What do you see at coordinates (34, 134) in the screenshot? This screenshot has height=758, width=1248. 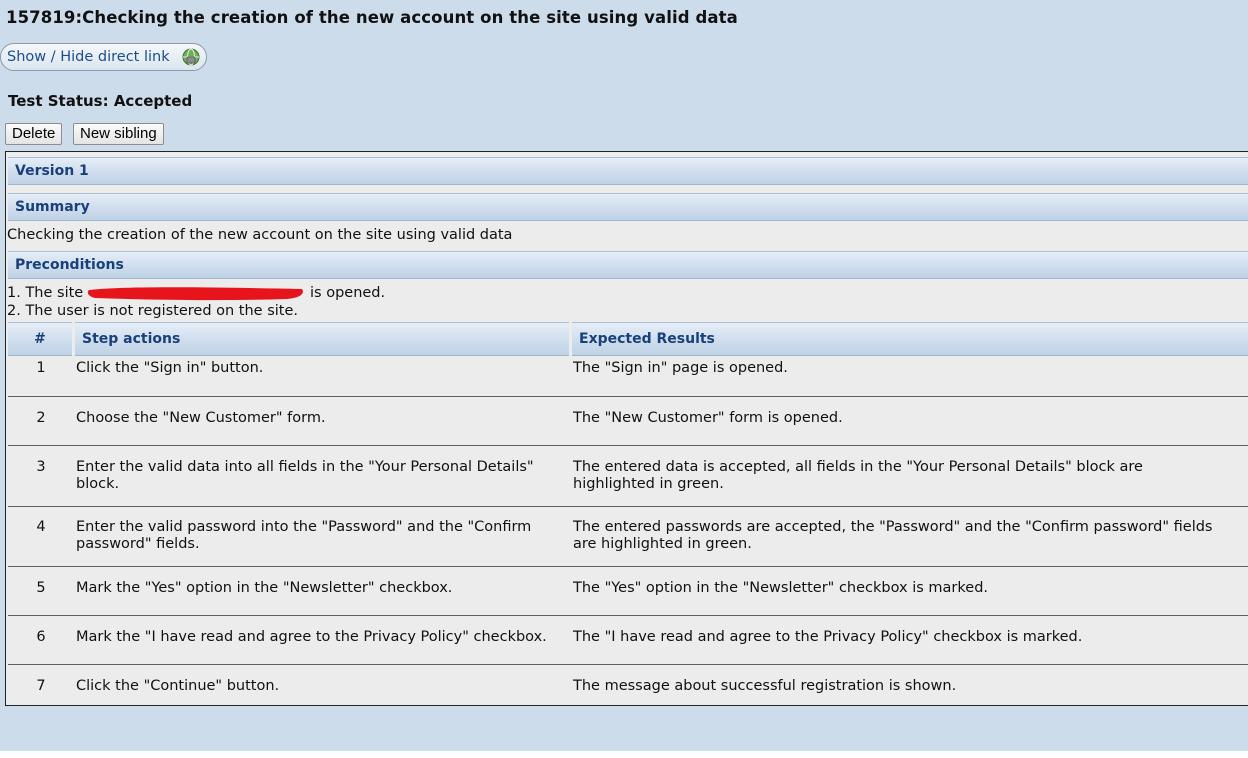 I see `delete-button: Delete` at bounding box center [34, 134].